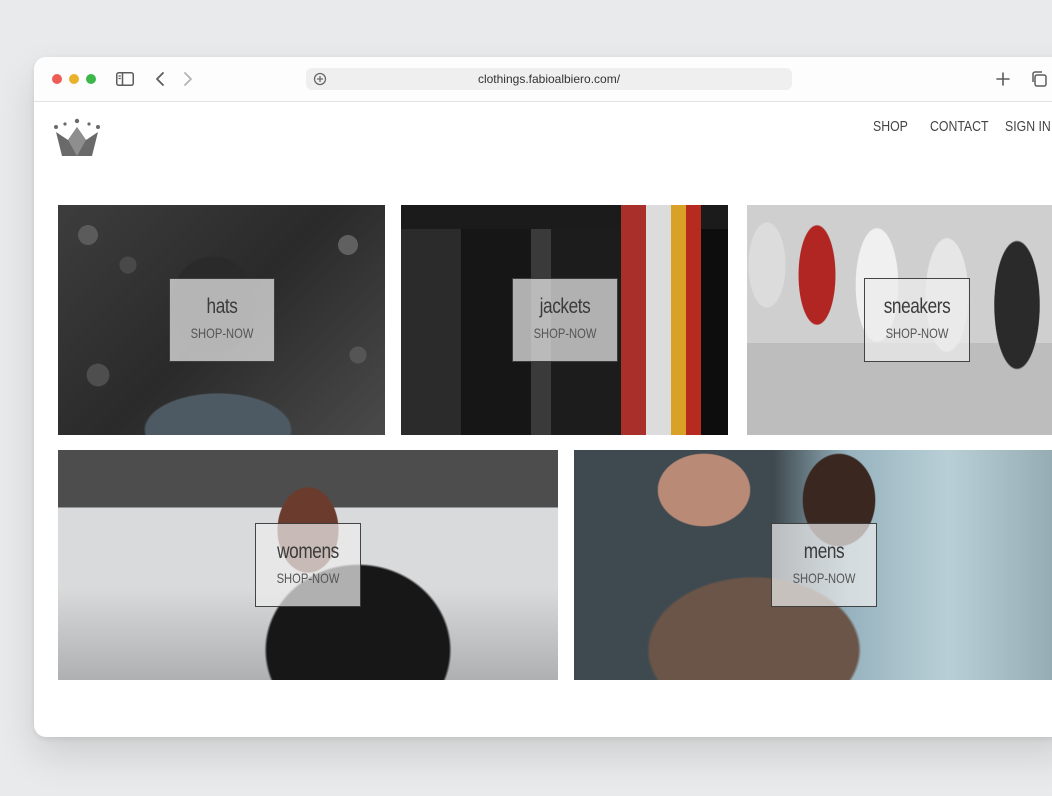 The width and height of the screenshot is (1052, 796). What do you see at coordinates (160, 79) in the screenshot?
I see `chevron-left-icon` at bounding box center [160, 79].